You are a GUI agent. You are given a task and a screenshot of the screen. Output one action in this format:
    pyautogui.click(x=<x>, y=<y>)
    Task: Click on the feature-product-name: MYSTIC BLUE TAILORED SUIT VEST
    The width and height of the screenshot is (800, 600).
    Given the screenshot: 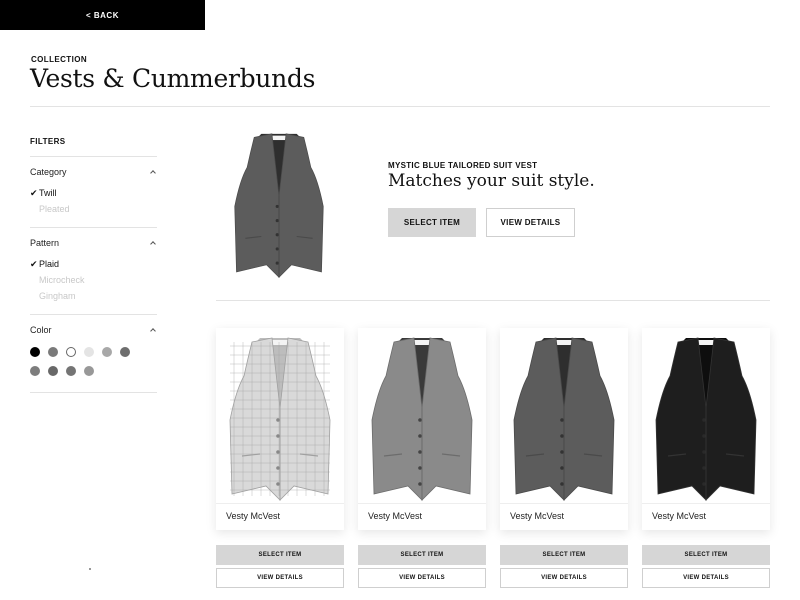 What is the action you would take?
    pyautogui.click(x=463, y=165)
    